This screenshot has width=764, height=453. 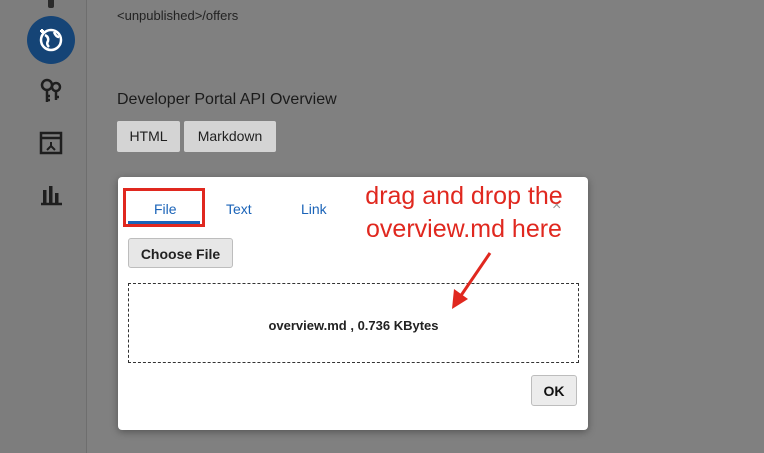 What do you see at coordinates (51, 7) in the screenshot?
I see `partial-icon` at bounding box center [51, 7].